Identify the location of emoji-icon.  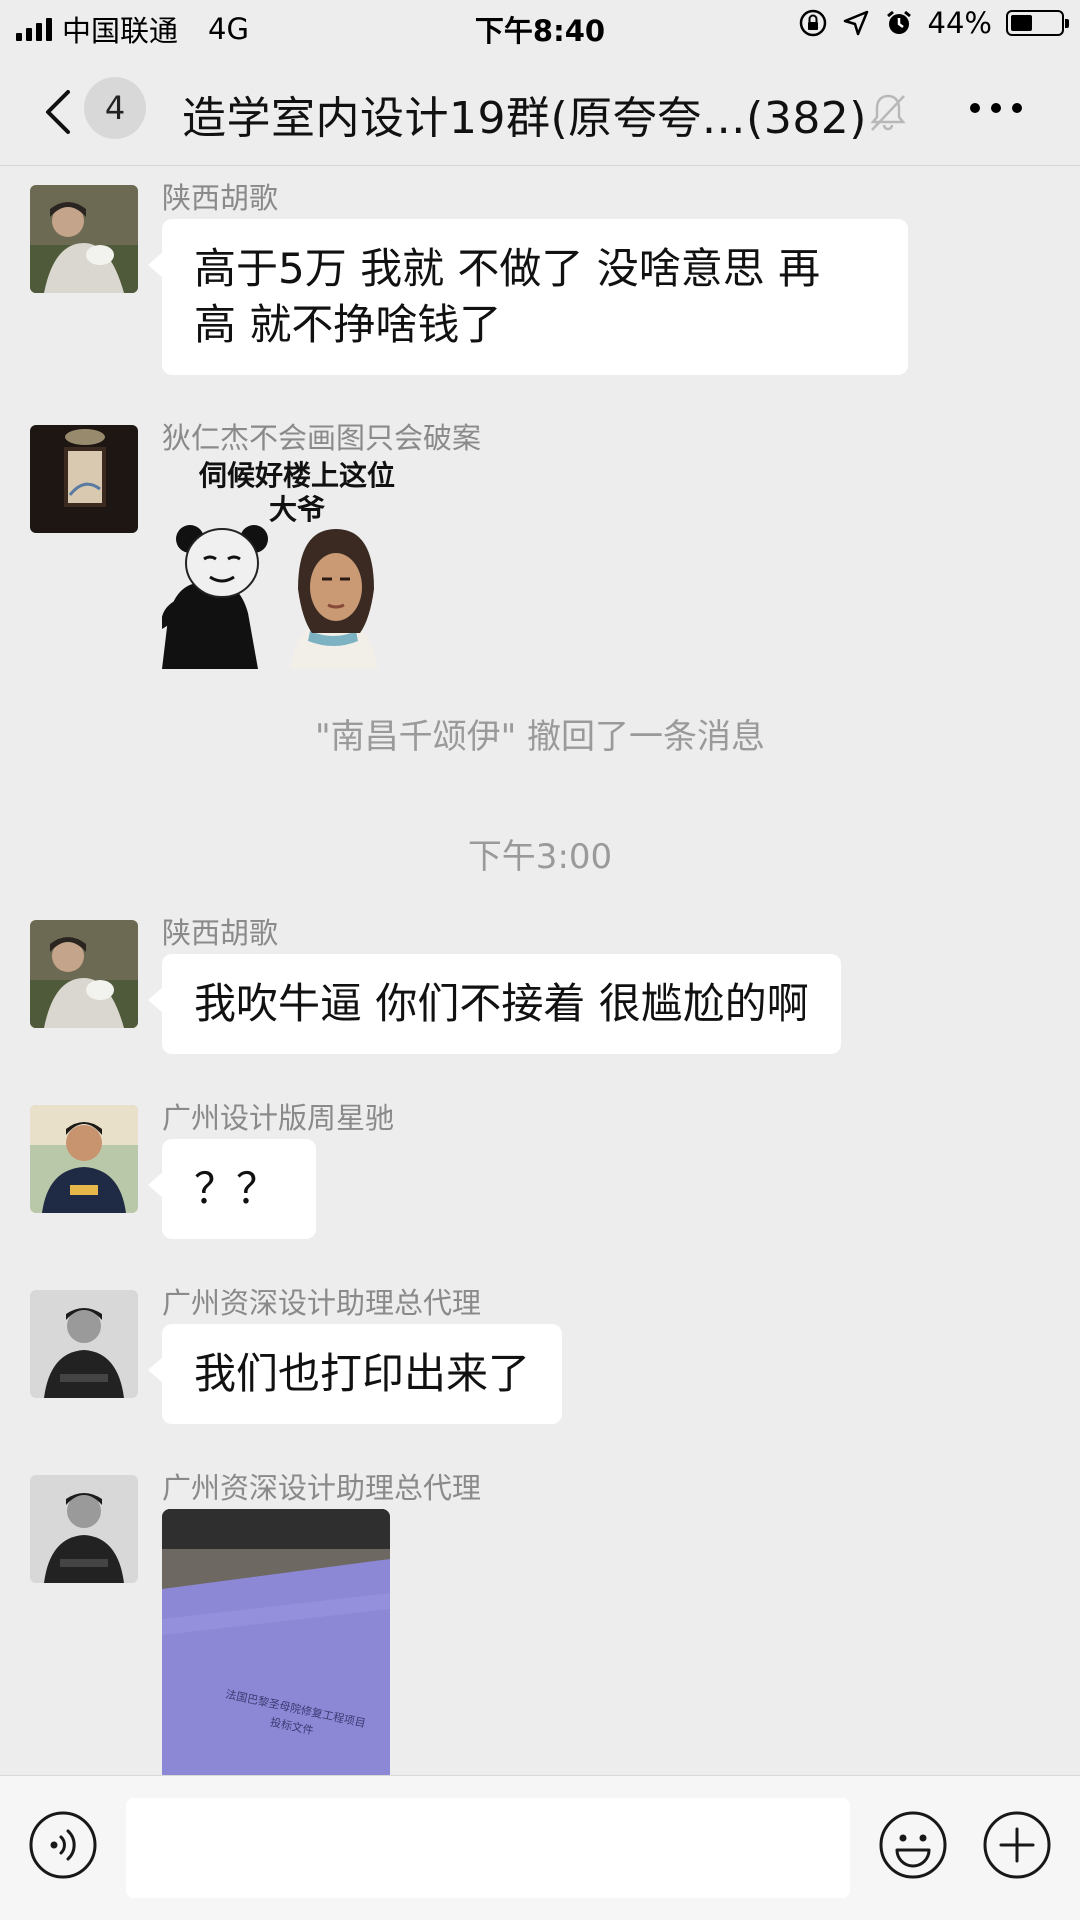
(913, 1845).